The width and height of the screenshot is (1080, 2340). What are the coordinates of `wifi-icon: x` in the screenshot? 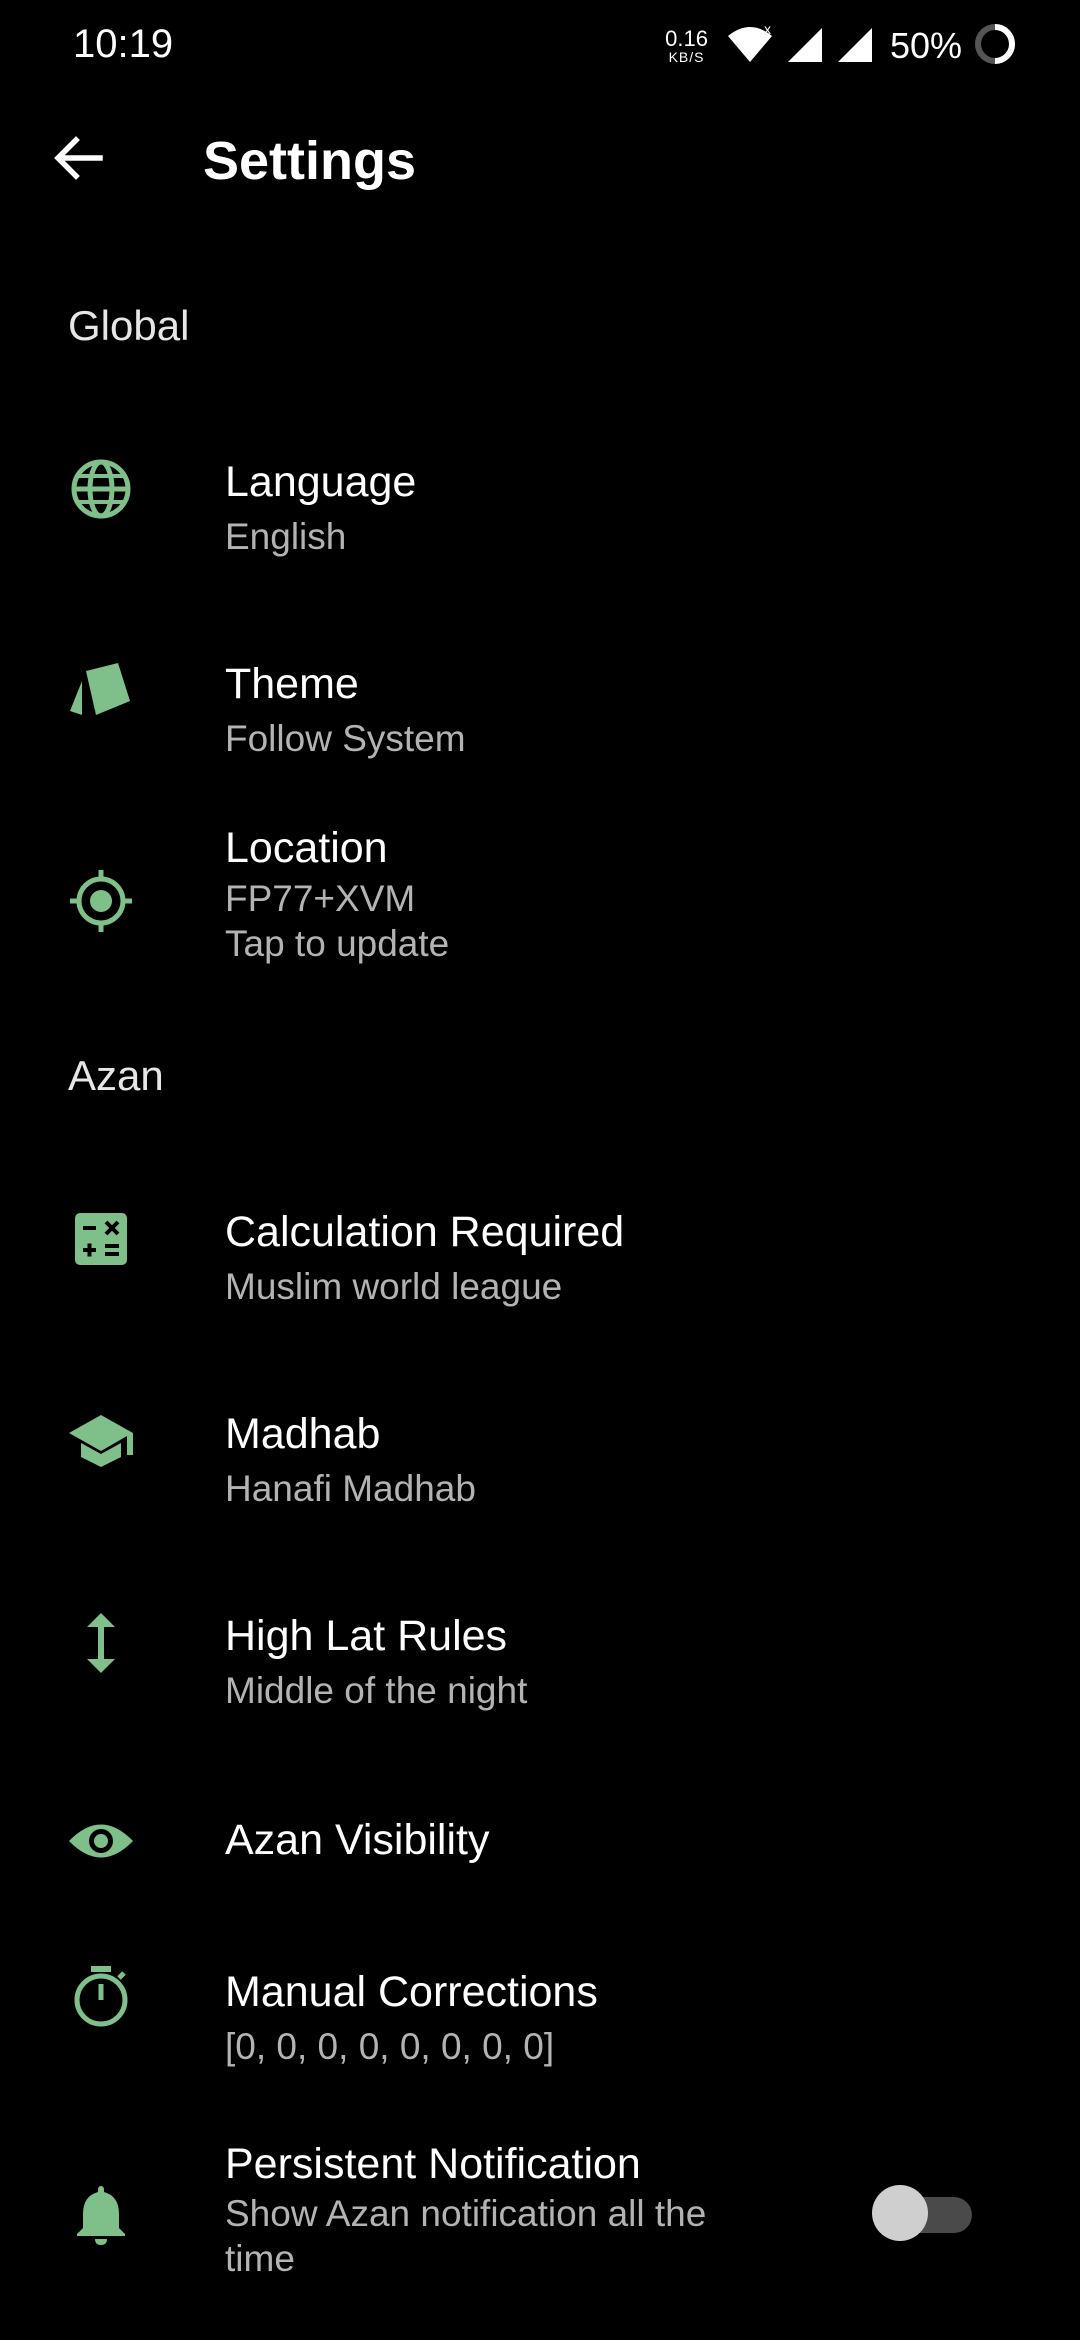 It's located at (750, 45).